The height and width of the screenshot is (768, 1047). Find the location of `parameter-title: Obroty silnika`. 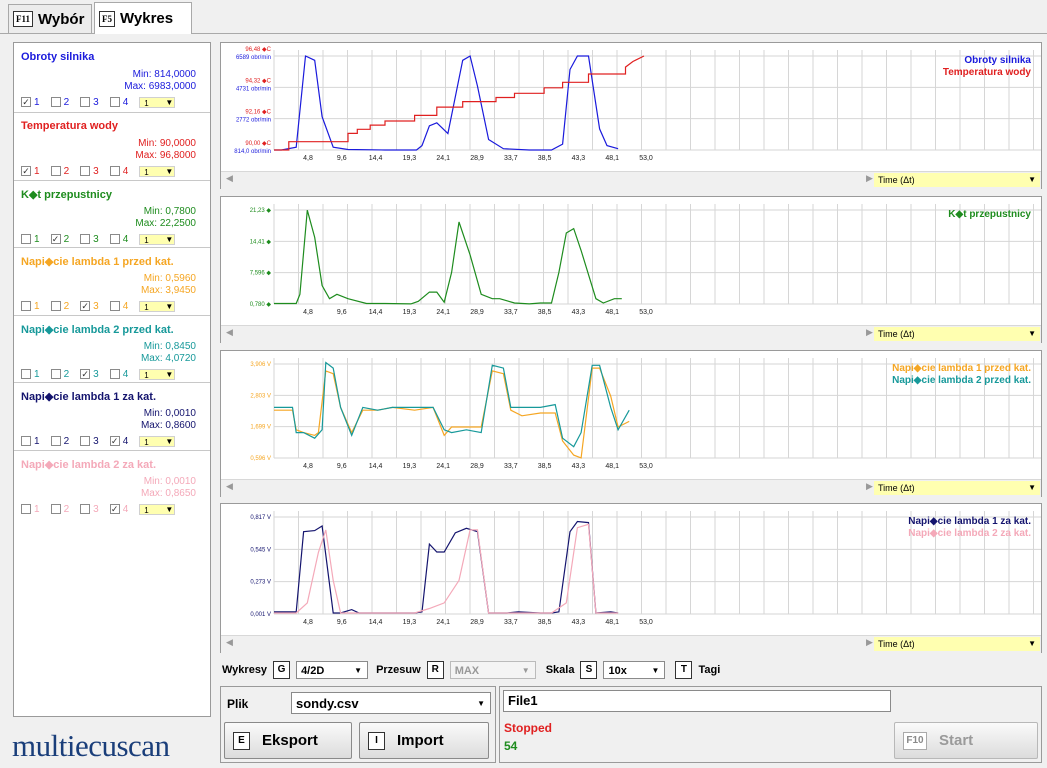

parameter-title: Obroty silnika is located at coordinates (58, 57).